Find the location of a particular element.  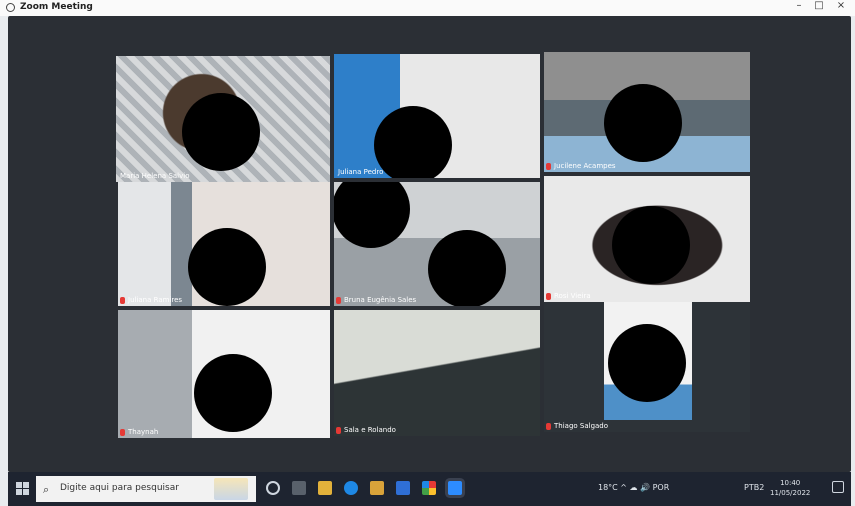

window-titlebar: Zoom Meeting – □ × is located at coordinates (427, 8).